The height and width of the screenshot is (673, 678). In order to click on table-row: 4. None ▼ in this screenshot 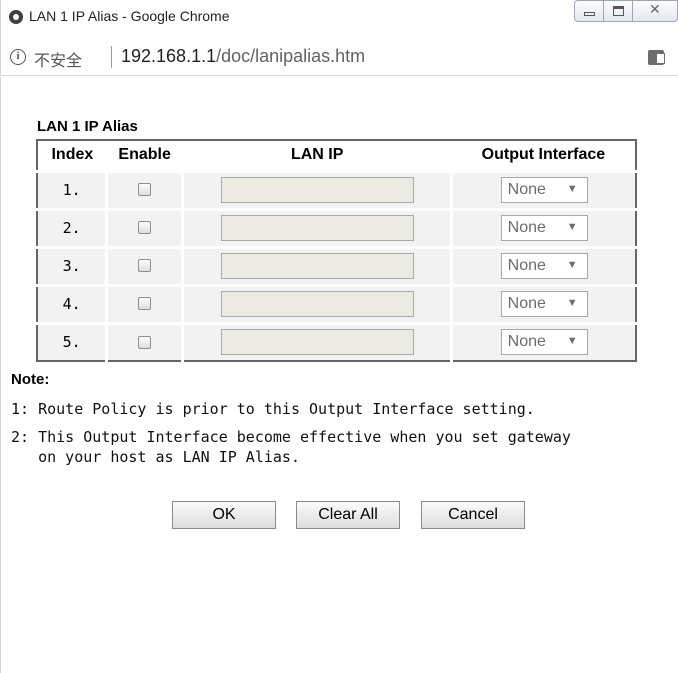, I will do `click(336, 303)`.